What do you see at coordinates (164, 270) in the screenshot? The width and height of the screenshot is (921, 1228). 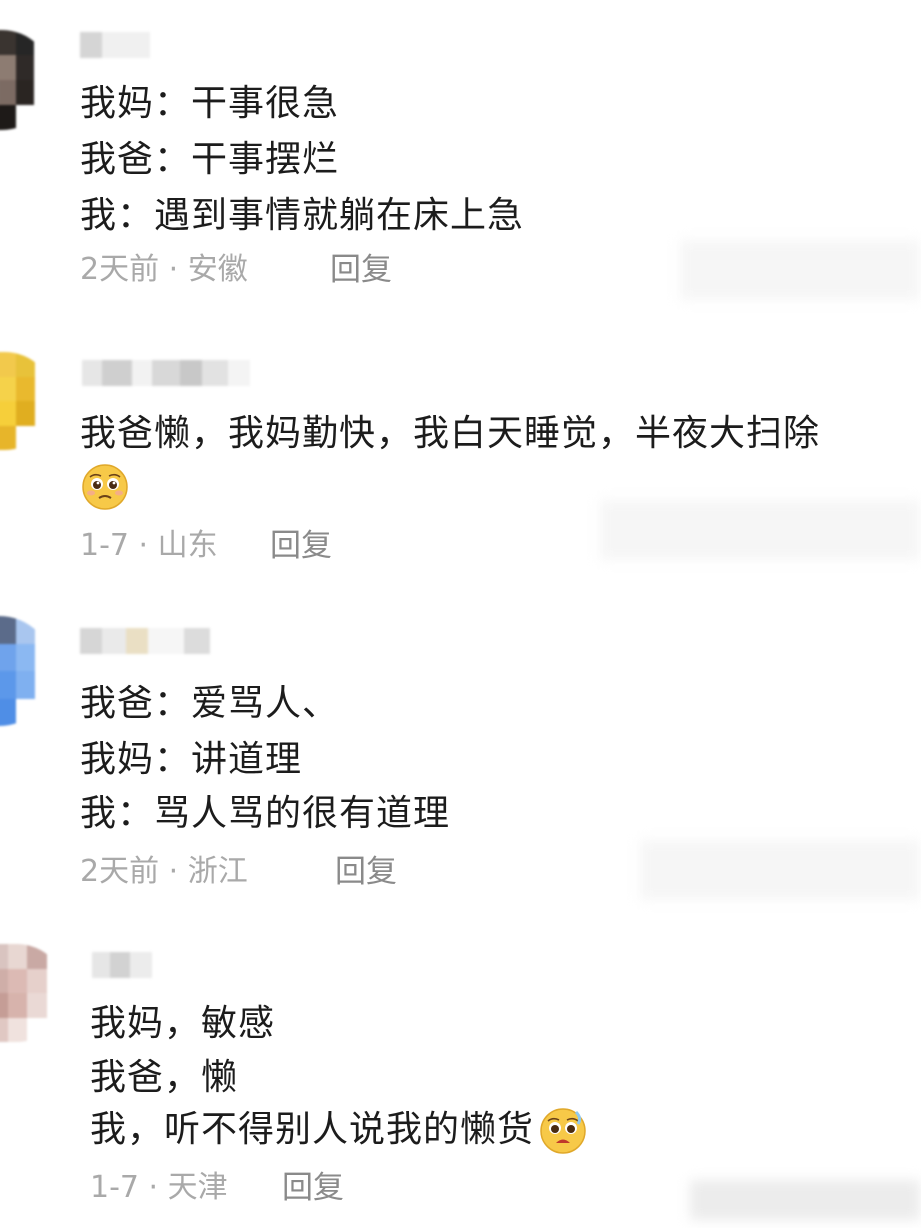 I see `comment-meta: 2天前 · 安徽` at bounding box center [164, 270].